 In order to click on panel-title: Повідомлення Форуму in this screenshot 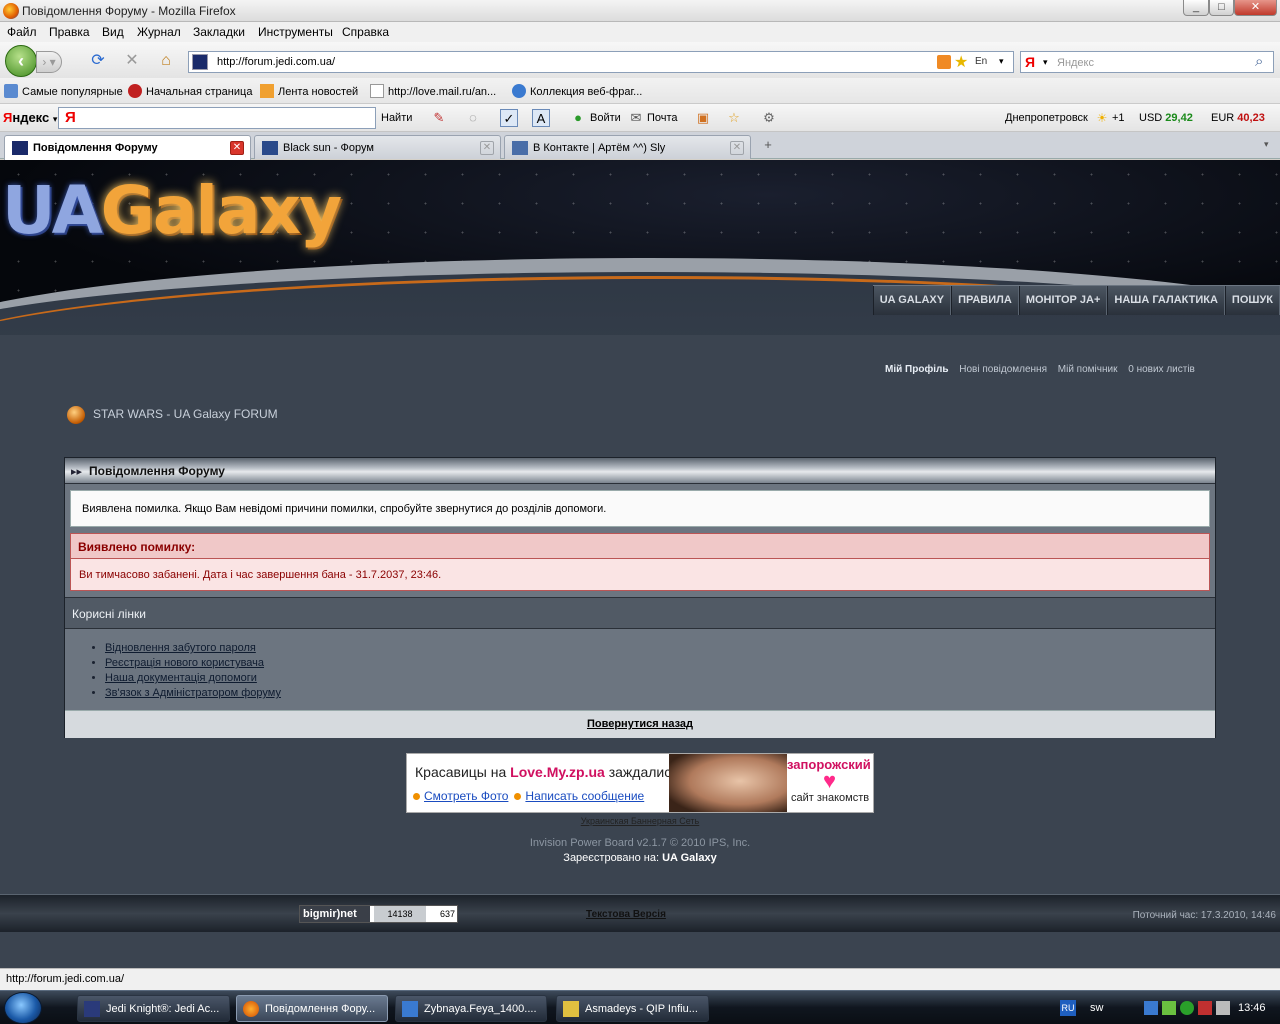, I will do `click(157, 471)`.